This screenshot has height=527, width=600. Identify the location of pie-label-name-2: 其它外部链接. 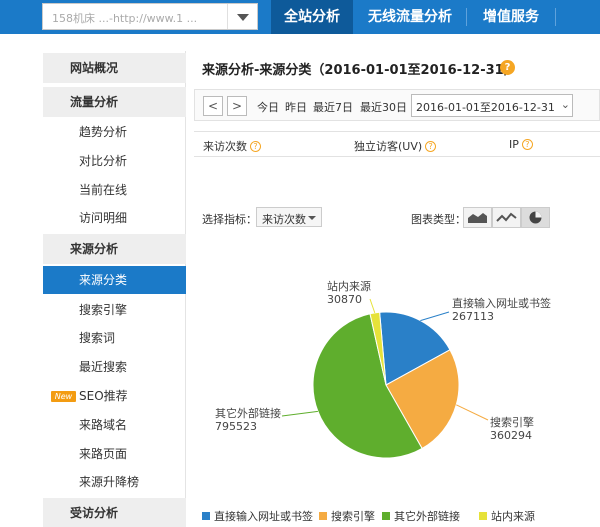
(248, 413).